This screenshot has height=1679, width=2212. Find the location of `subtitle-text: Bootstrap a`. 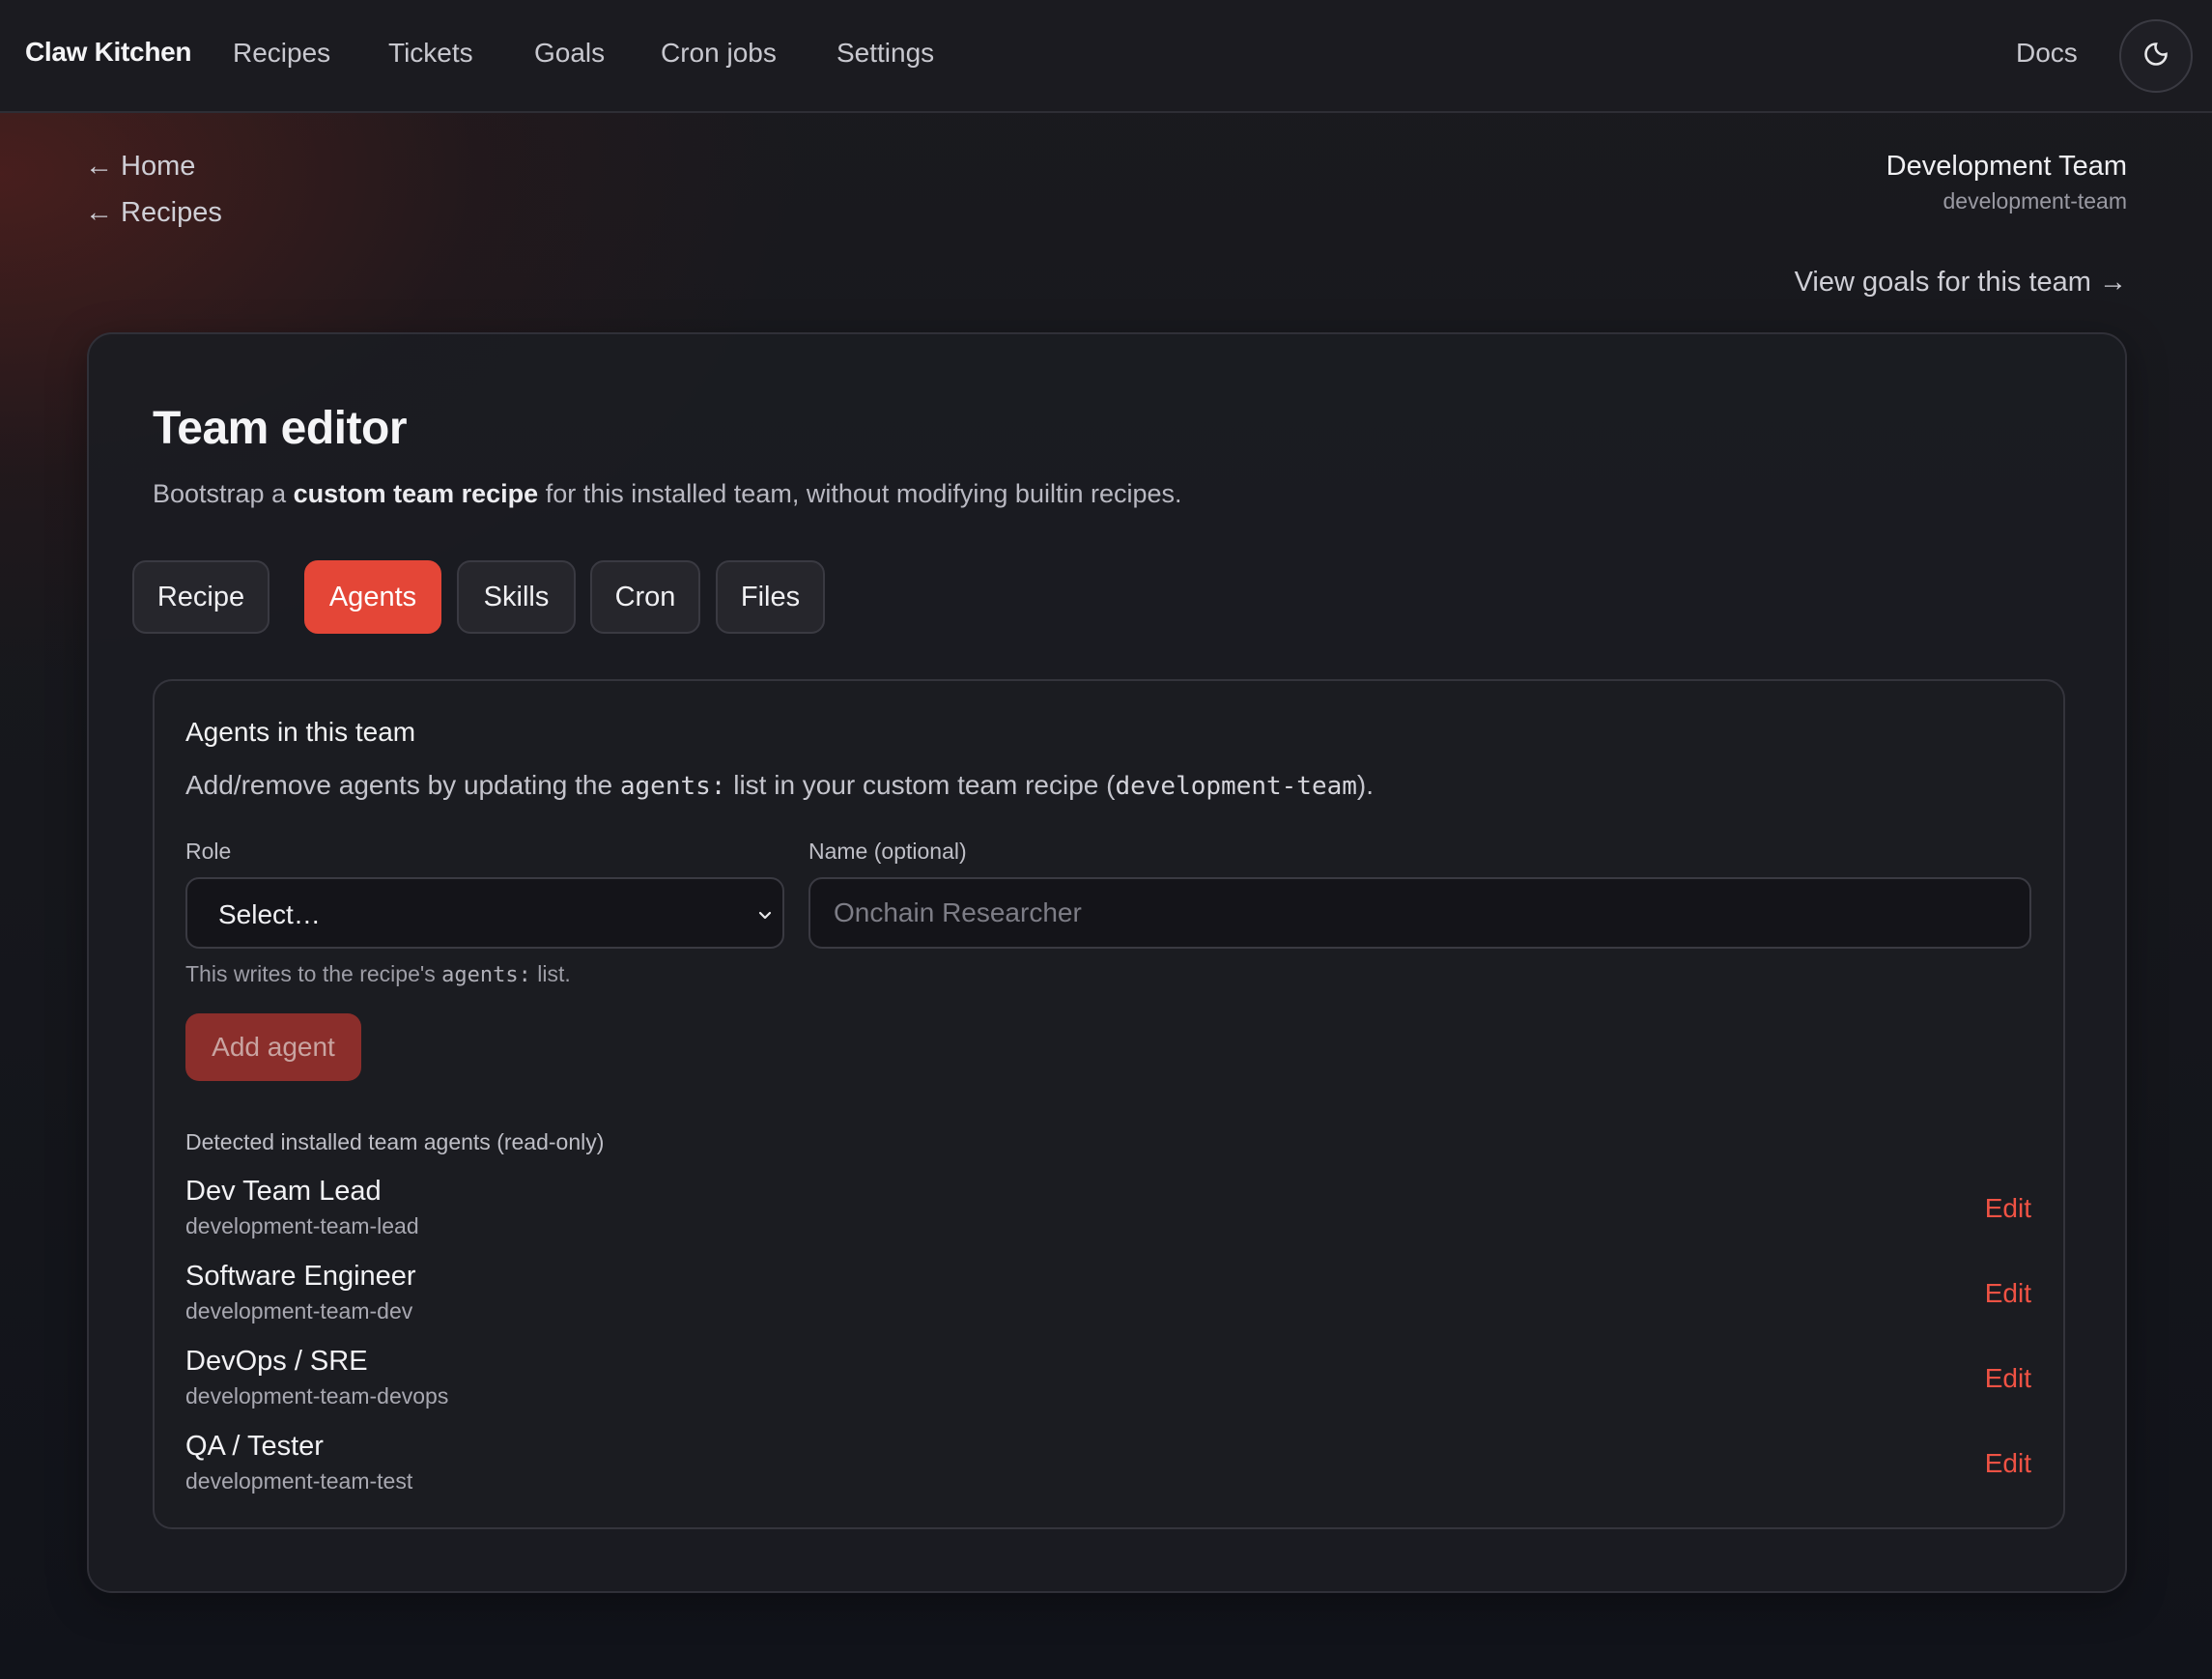

subtitle-text: Bootstrap a is located at coordinates (223, 494).